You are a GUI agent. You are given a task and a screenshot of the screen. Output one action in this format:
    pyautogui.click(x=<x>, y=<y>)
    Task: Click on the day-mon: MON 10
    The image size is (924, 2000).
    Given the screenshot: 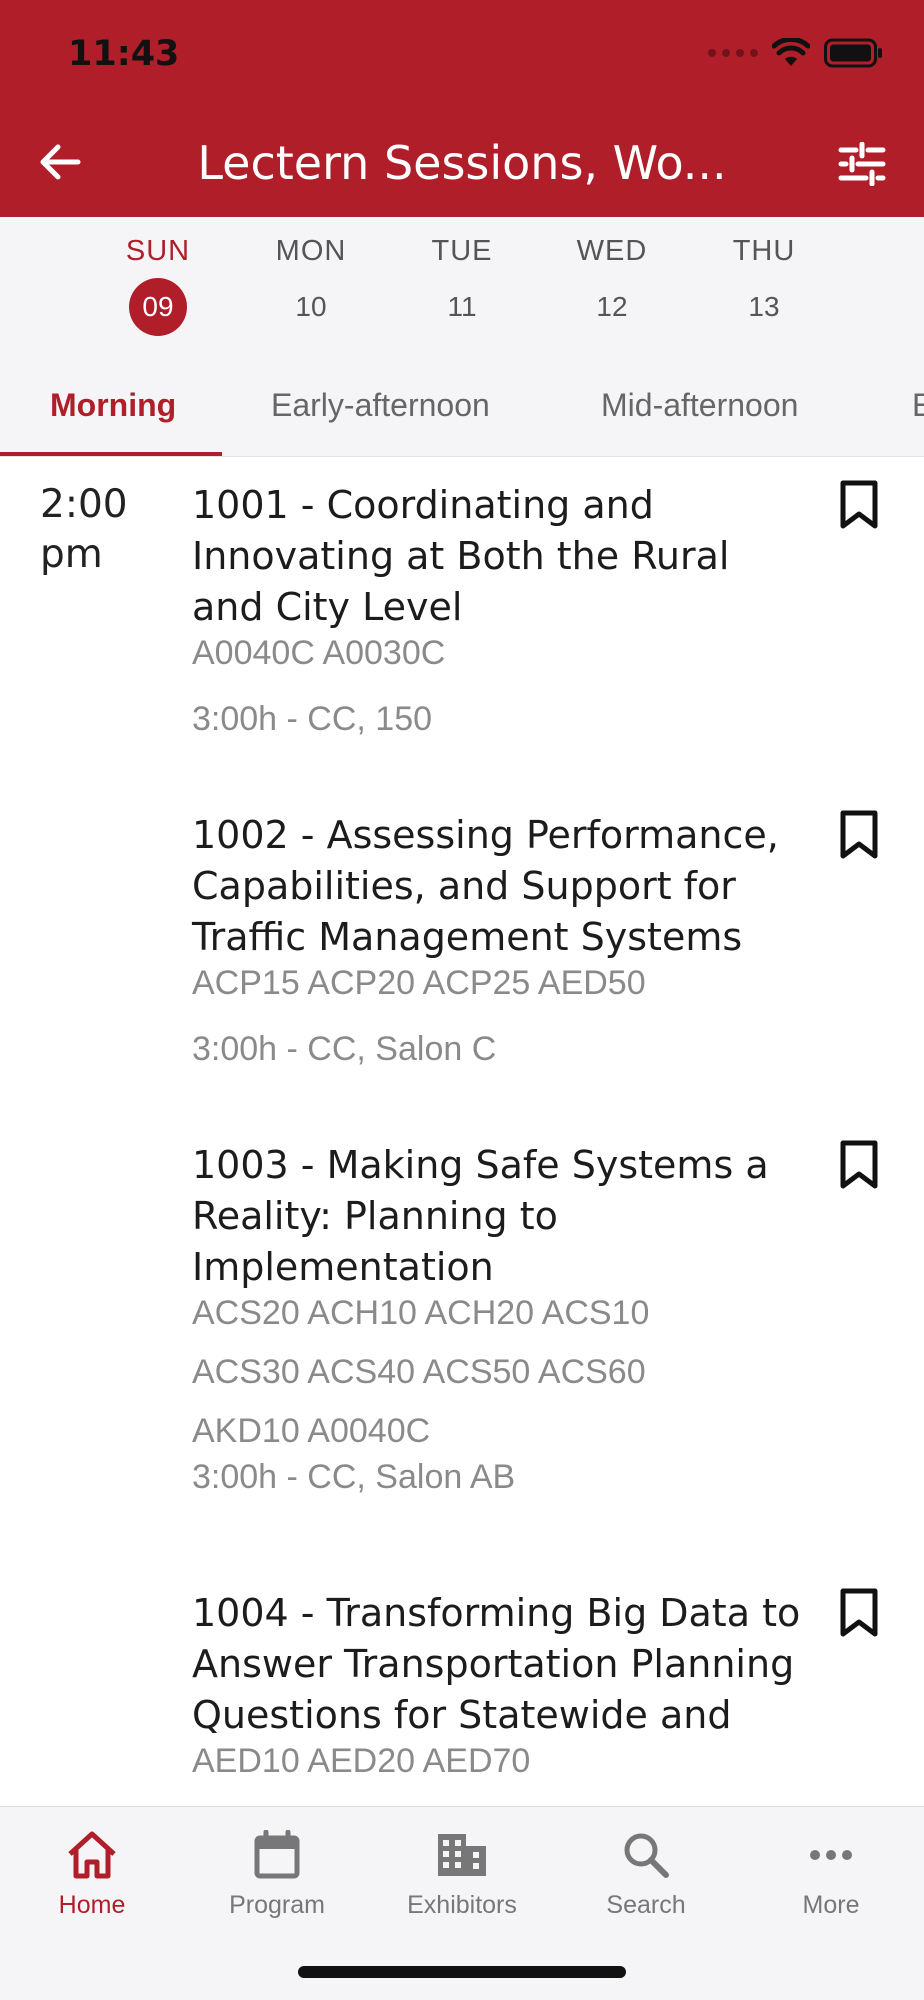 What is the action you would take?
    pyautogui.click(x=311, y=285)
    